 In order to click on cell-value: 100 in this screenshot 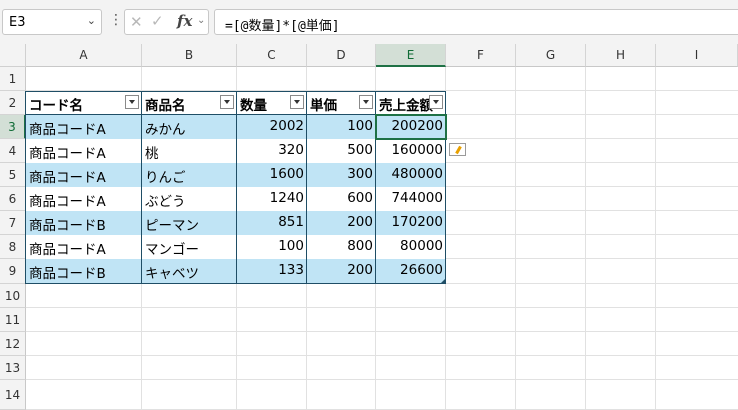, I will do `click(291, 246)`.